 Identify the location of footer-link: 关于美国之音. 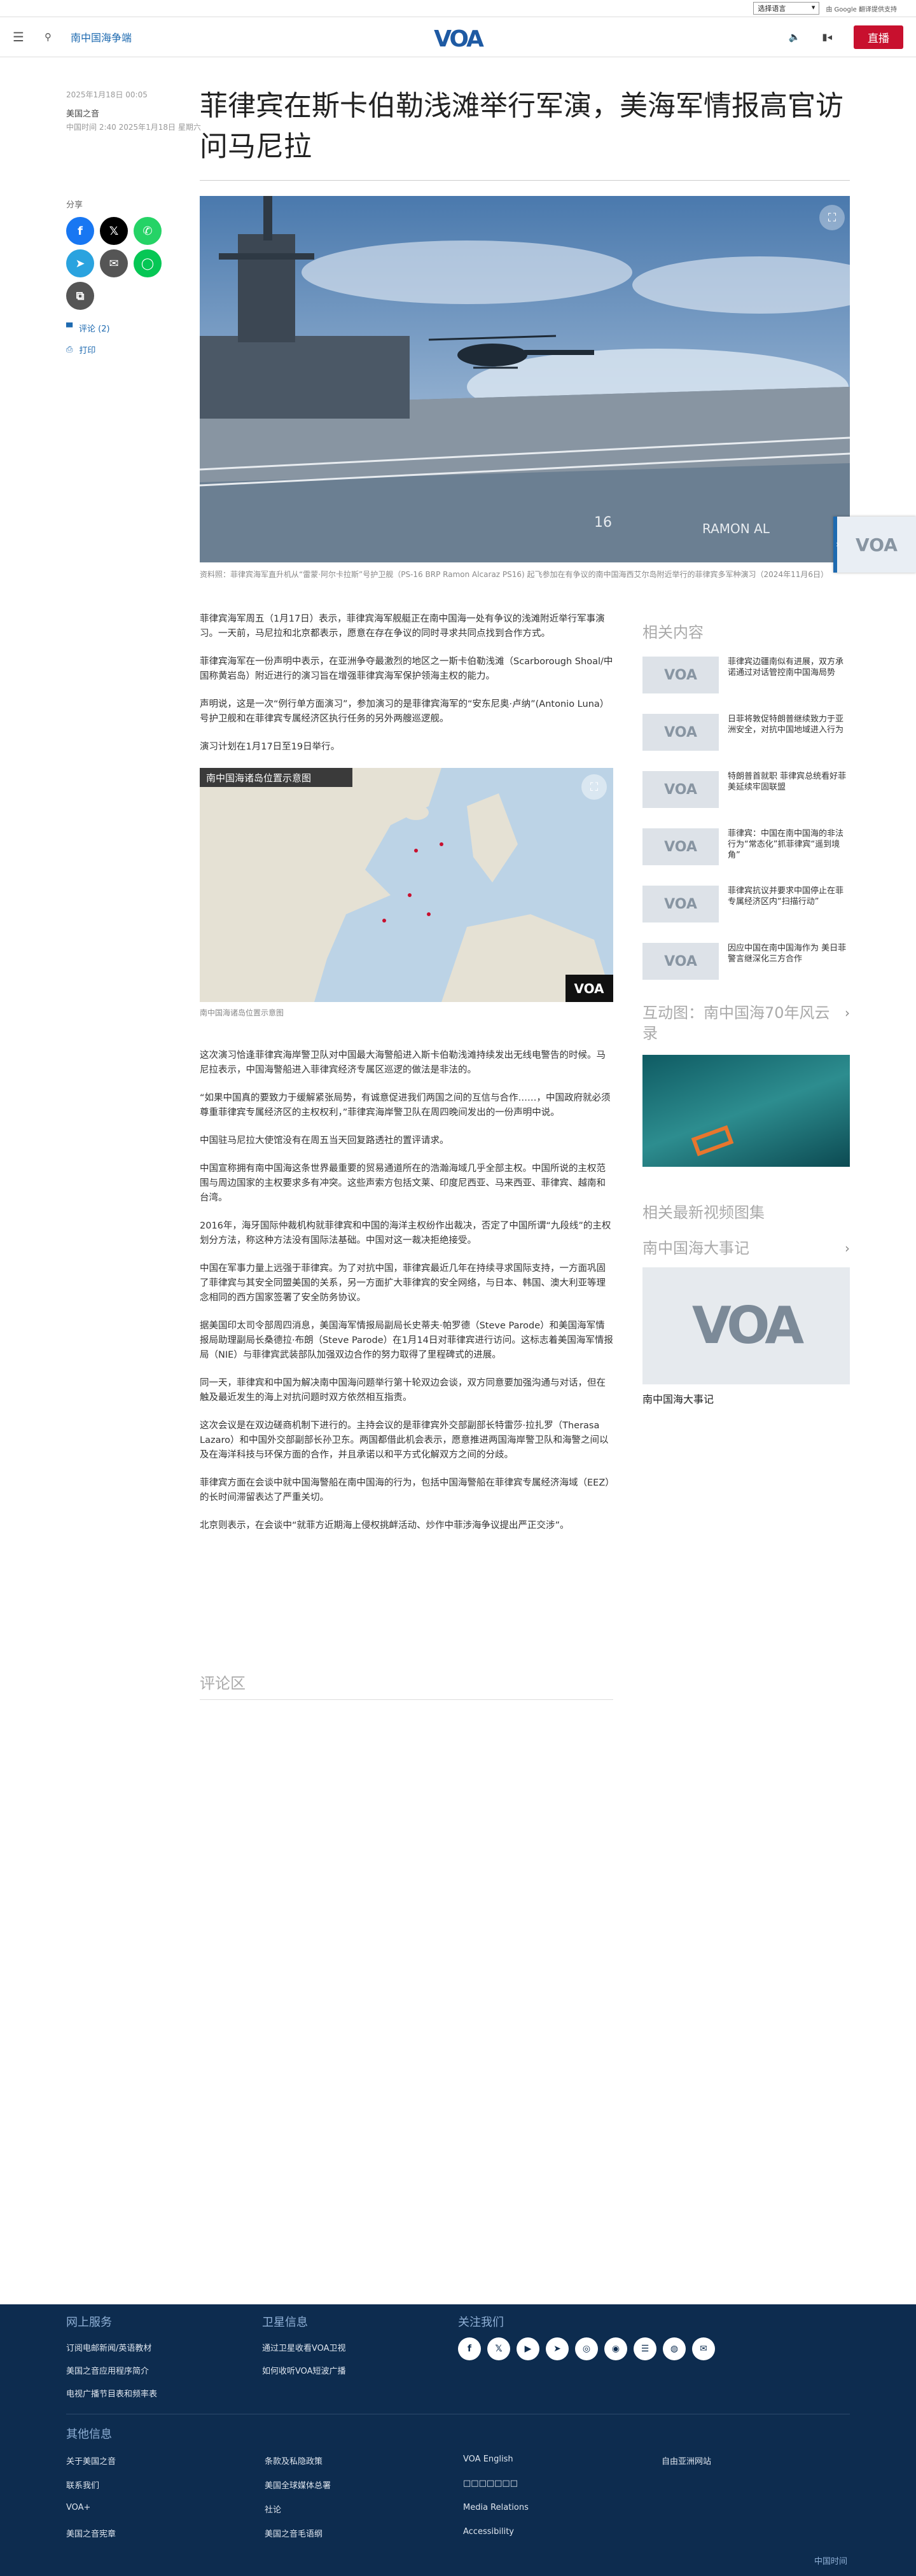
(91, 2460).